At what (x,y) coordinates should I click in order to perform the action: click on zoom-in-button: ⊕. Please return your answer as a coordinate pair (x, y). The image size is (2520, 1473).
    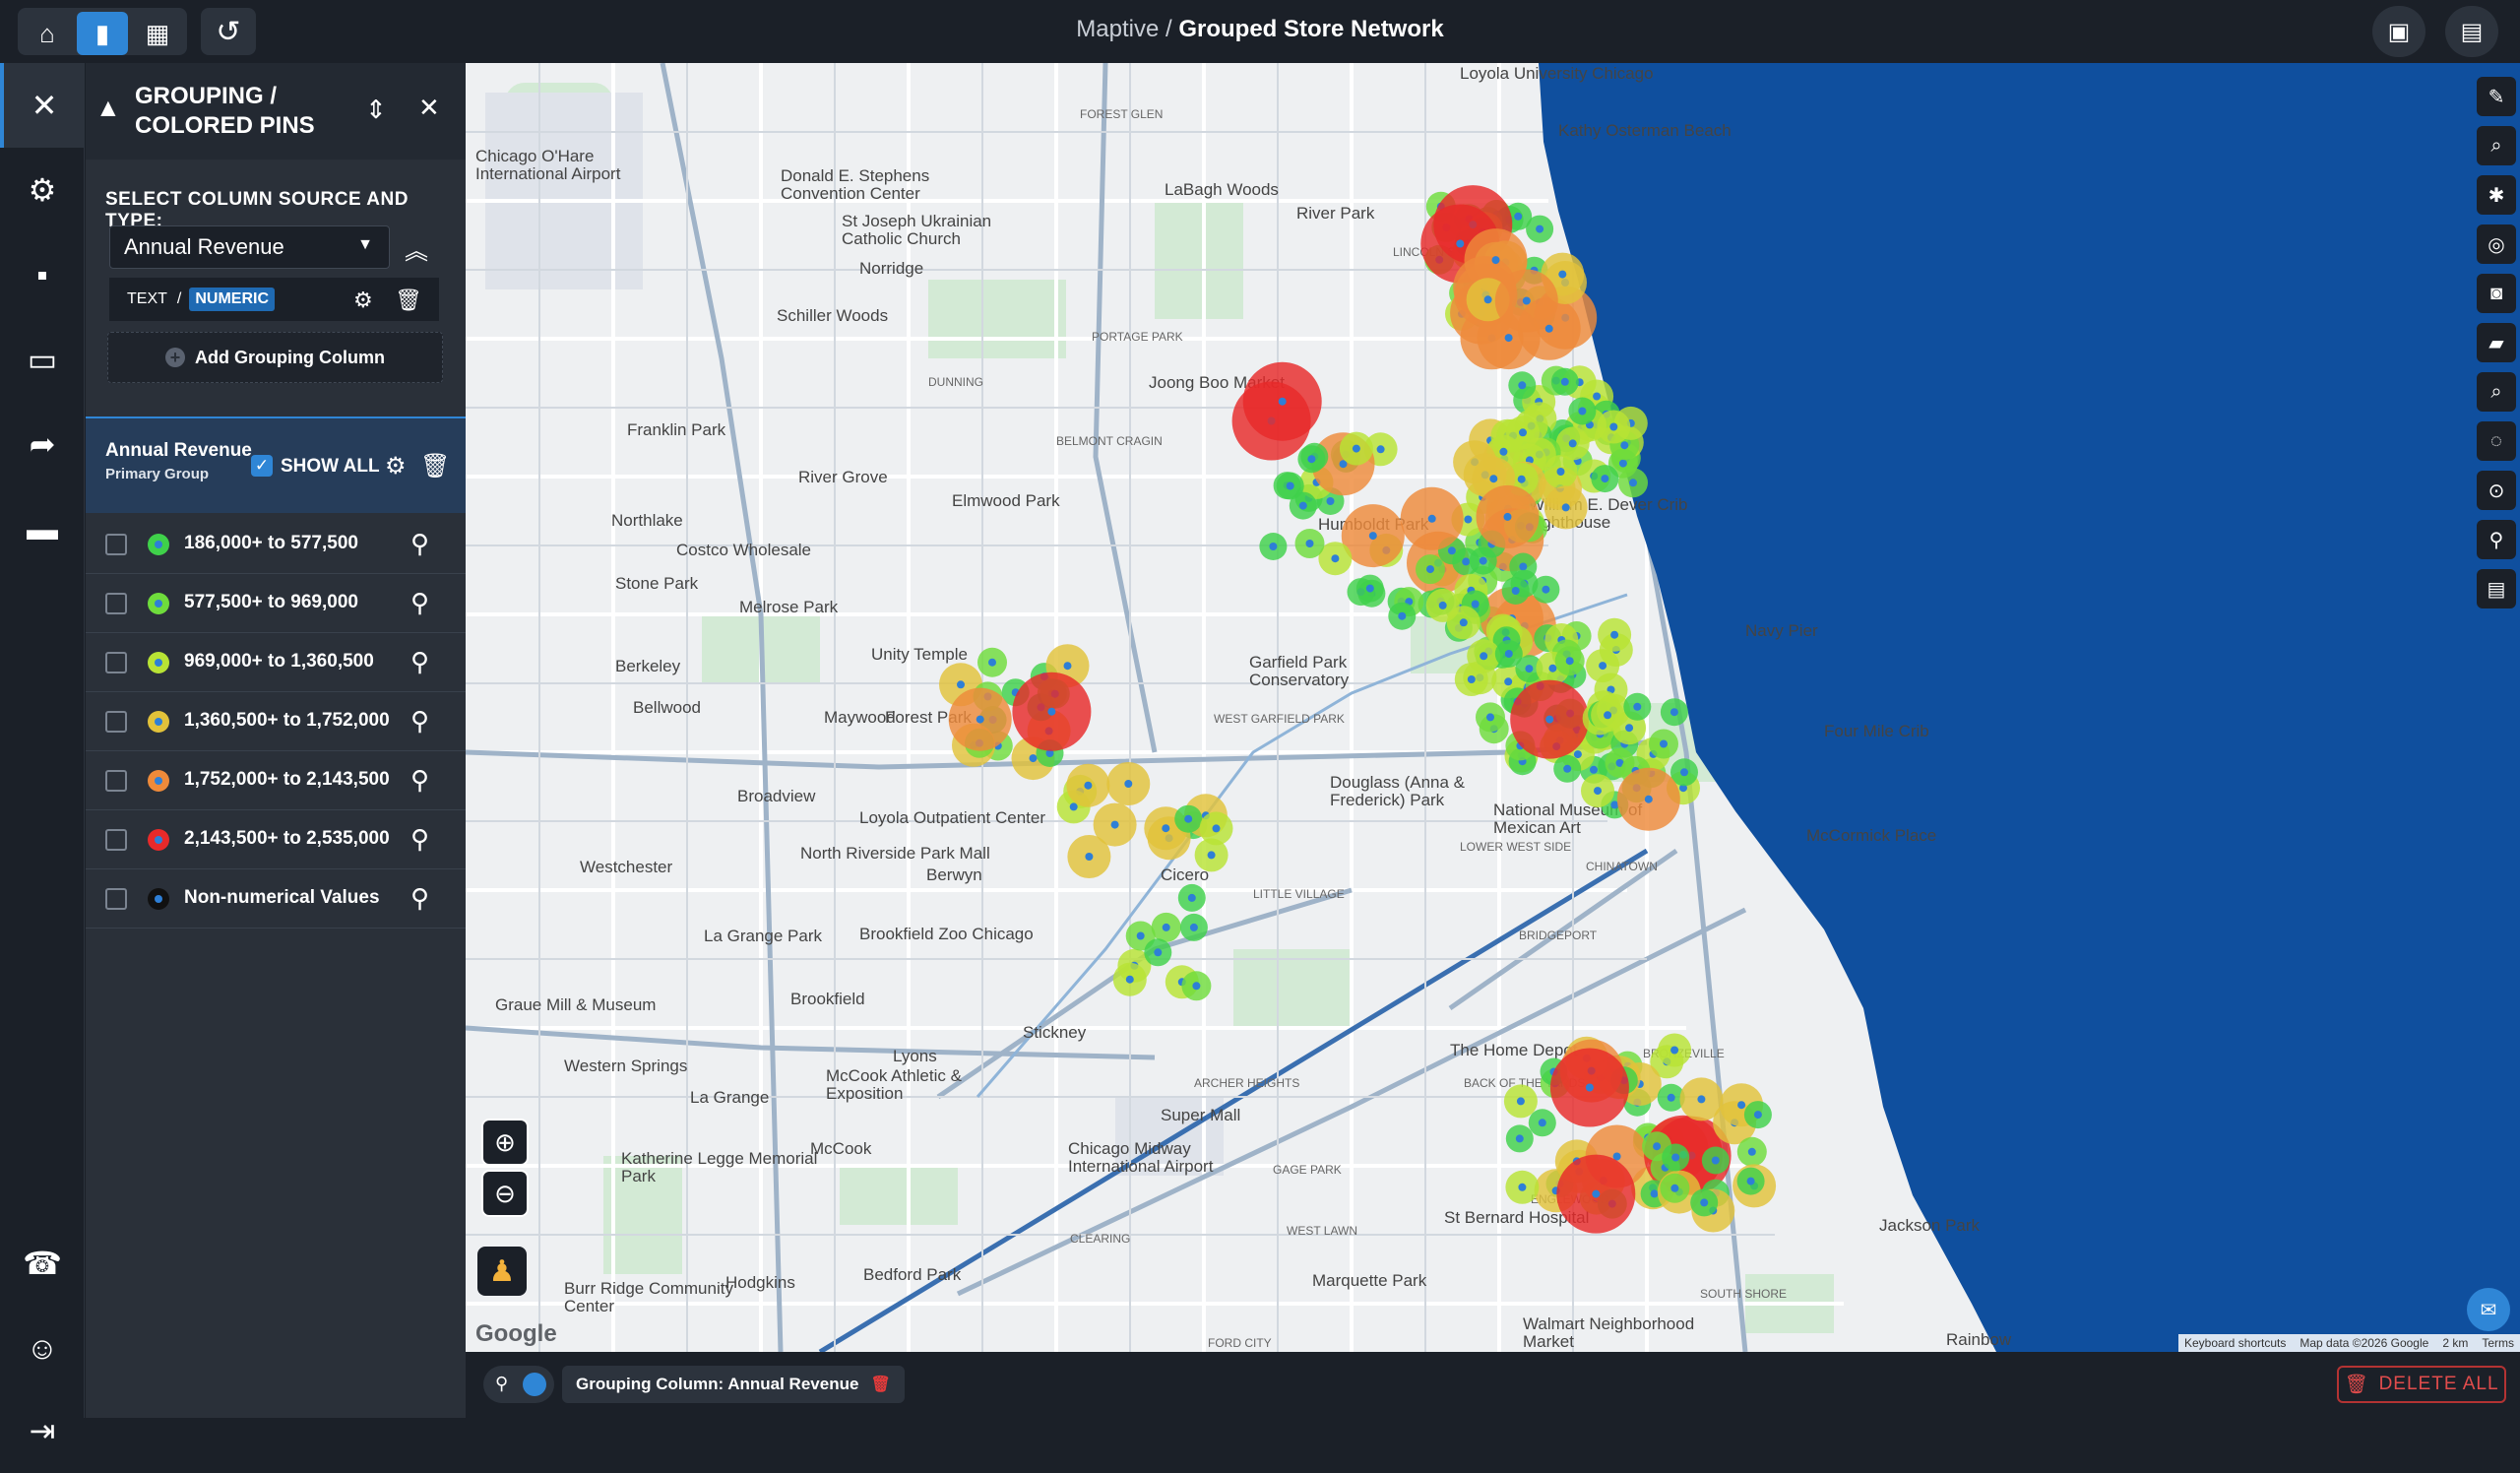
    Looking at the image, I should click on (505, 1142).